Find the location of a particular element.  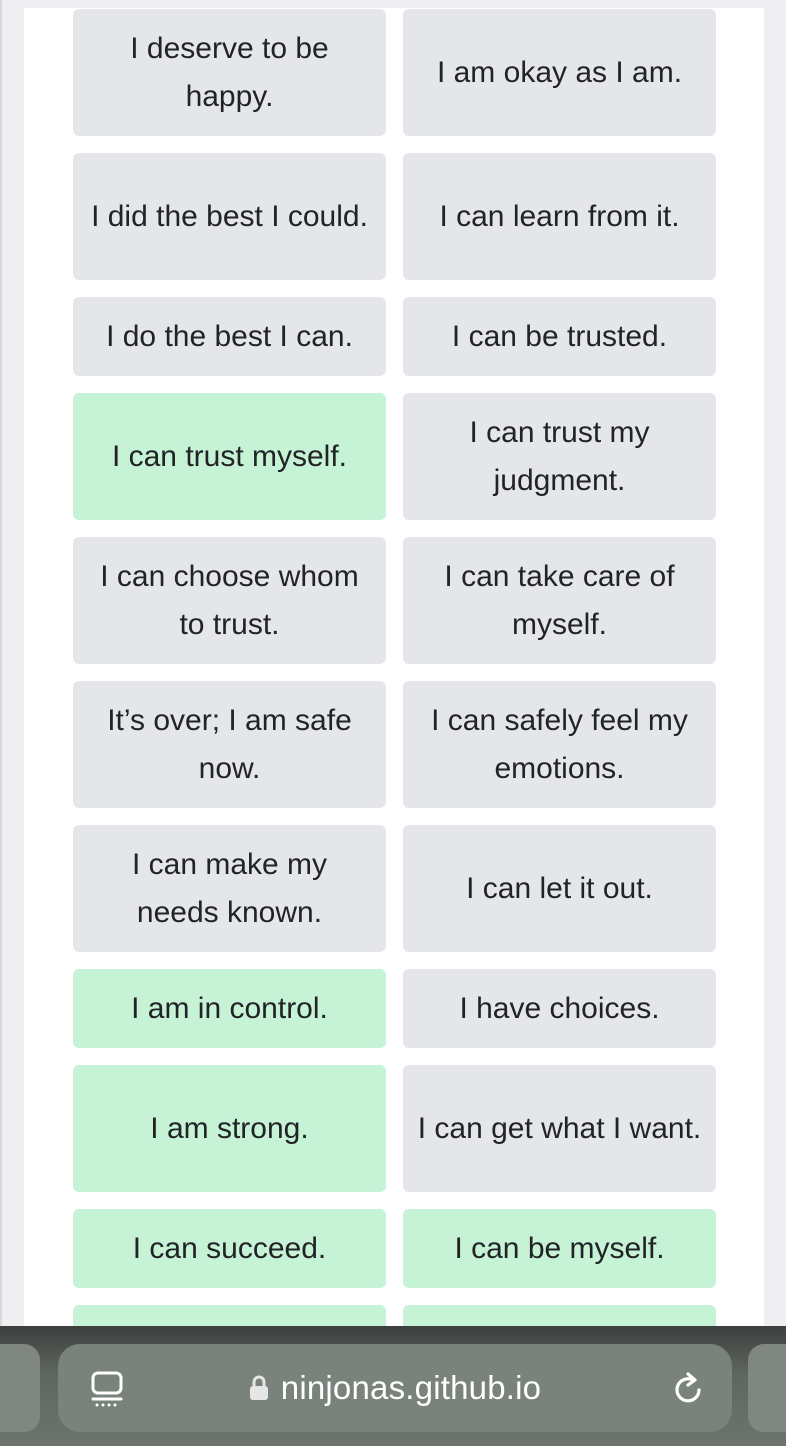

affirmation-tile: I can take care of myself. is located at coordinates (559, 600).